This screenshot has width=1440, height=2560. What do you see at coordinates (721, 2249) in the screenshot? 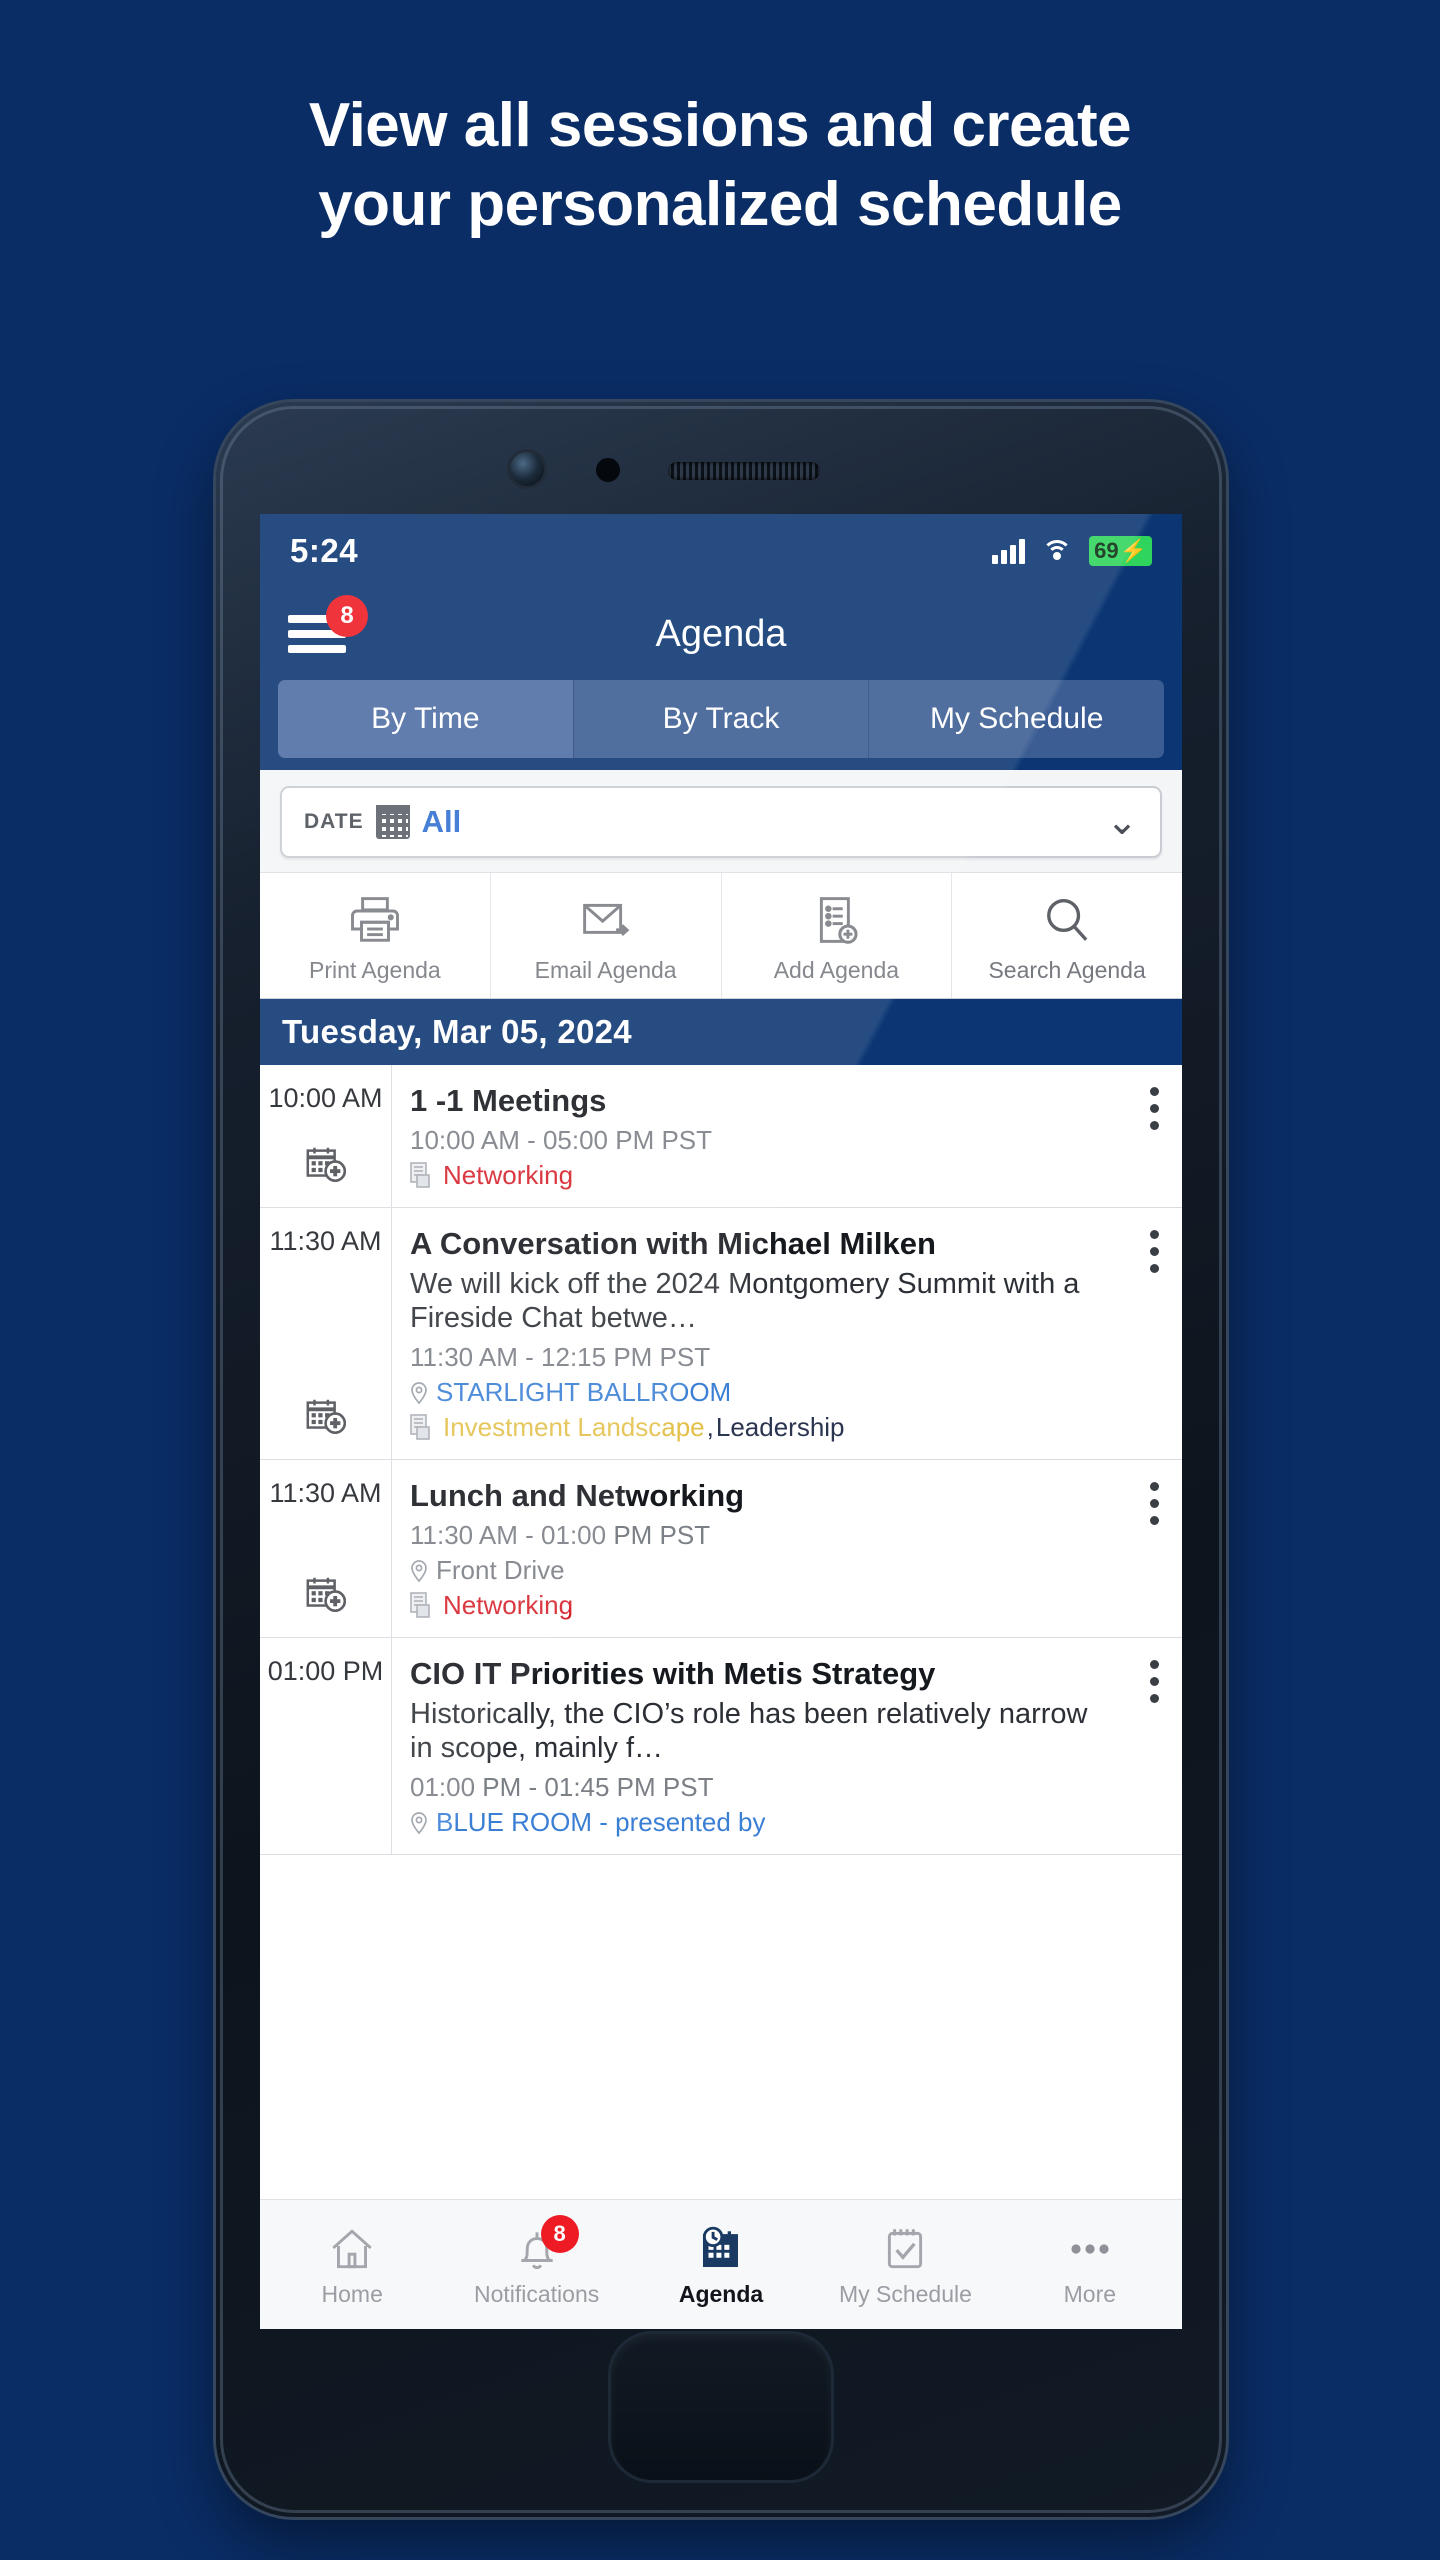
I see `agenda-calendar-clock-icon` at bounding box center [721, 2249].